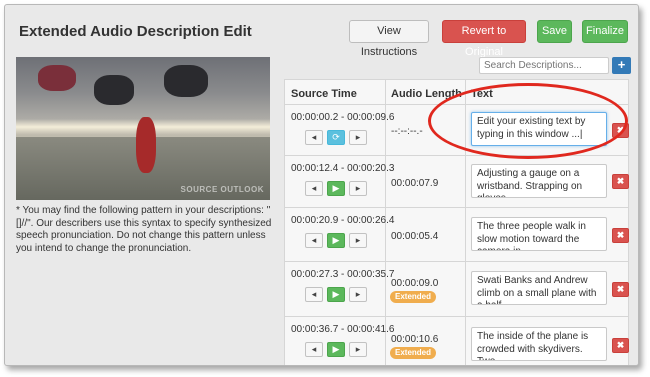  What do you see at coordinates (343, 274) in the screenshot?
I see `source-time: 00:00:27.3 - 00:00:35.7` at bounding box center [343, 274].